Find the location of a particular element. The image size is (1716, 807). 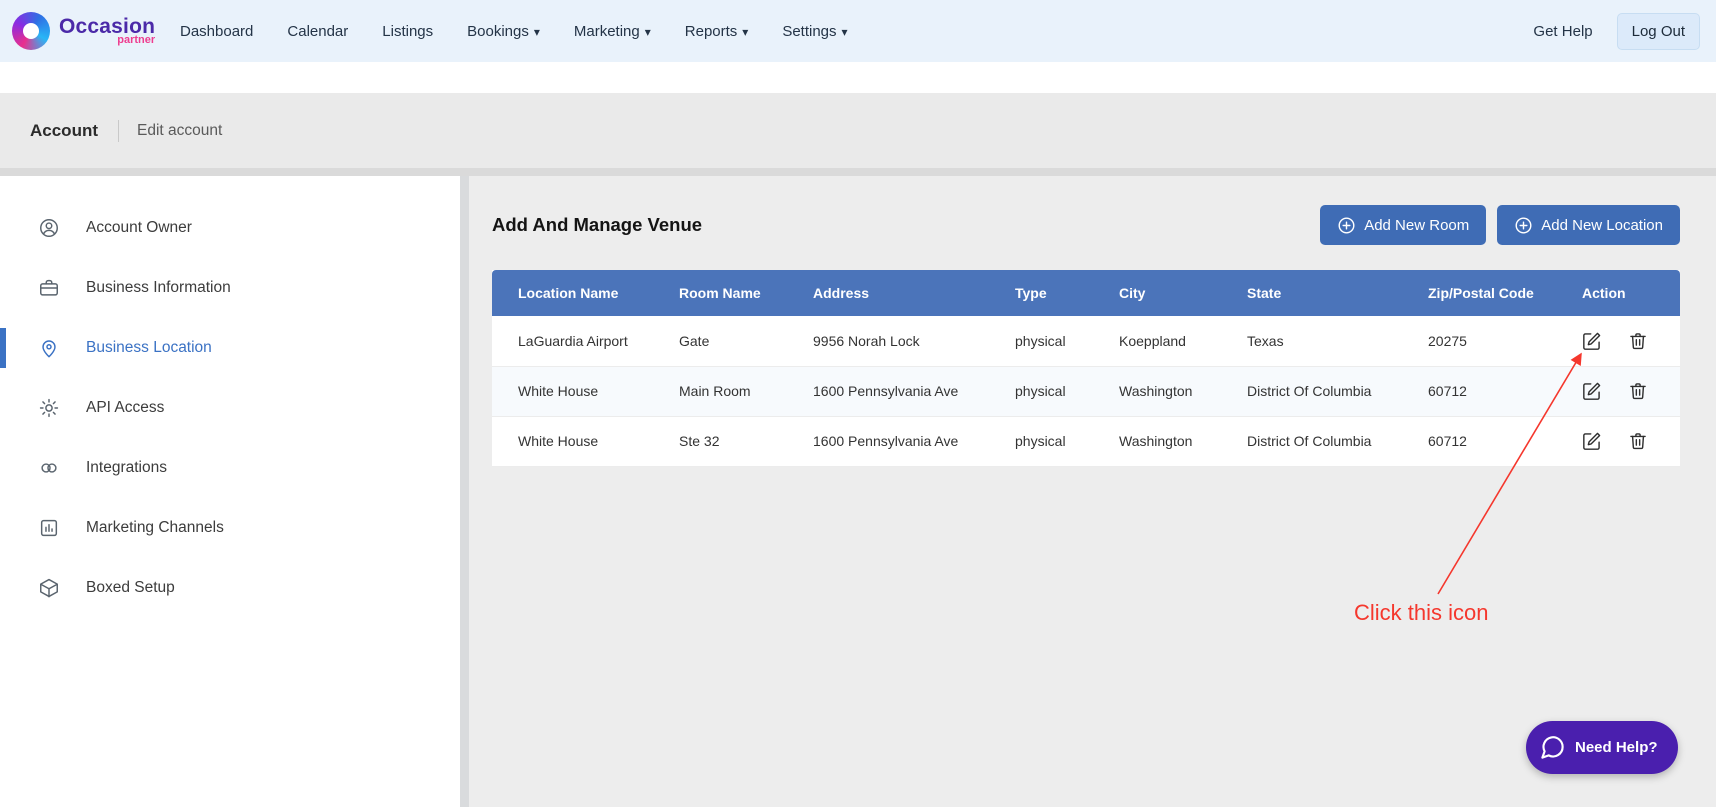

cell-room-name: Gate is located at coordinates (720, 341).